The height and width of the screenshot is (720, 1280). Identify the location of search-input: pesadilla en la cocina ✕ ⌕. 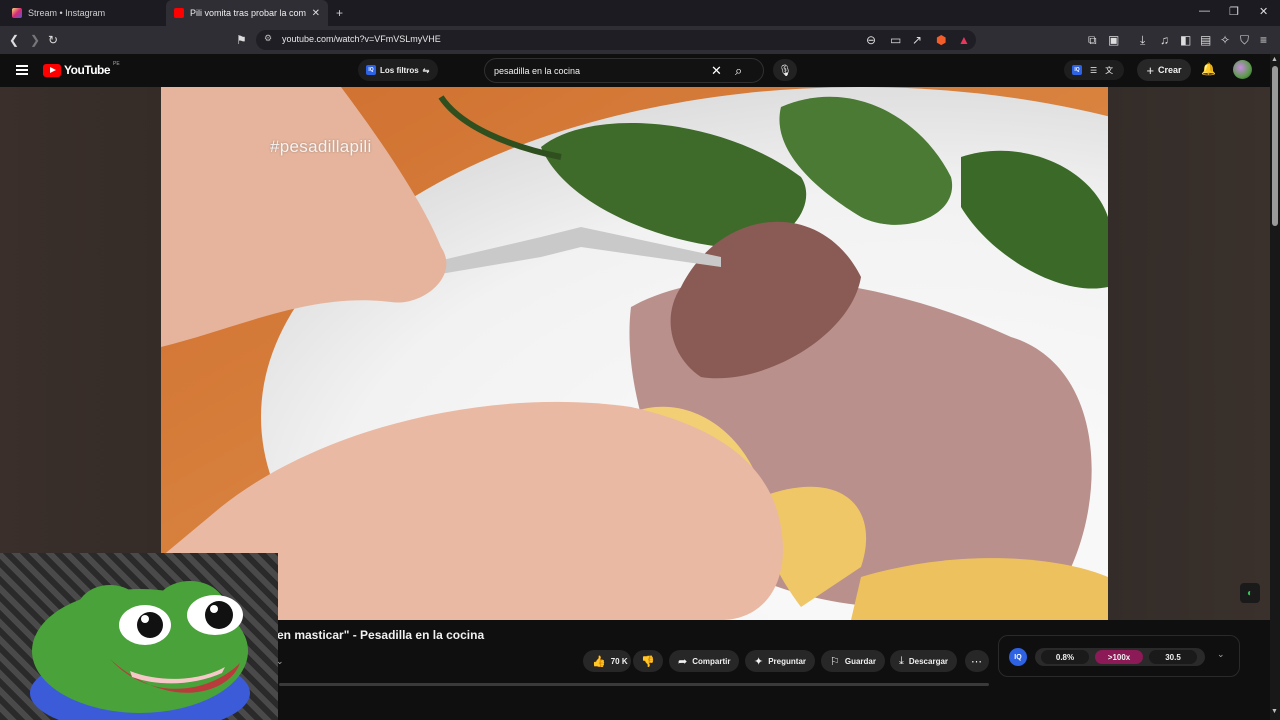
(624, 70).